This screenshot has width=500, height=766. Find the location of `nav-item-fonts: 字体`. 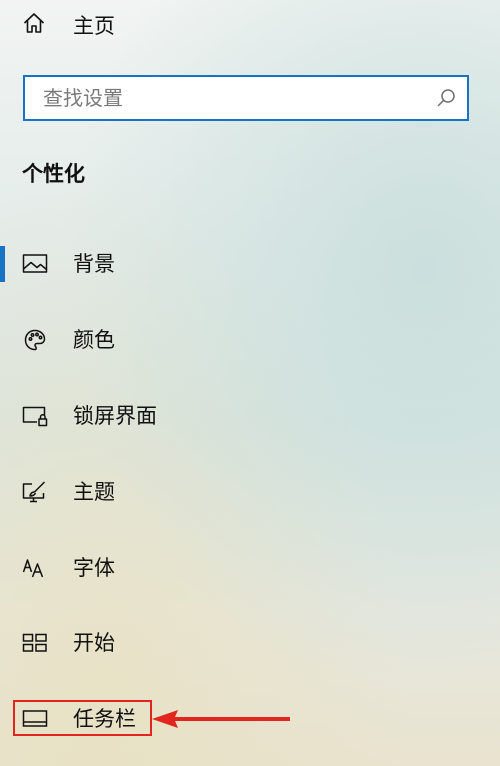

nav-item-fonts: 字体 is located at coordinates (150, 568).